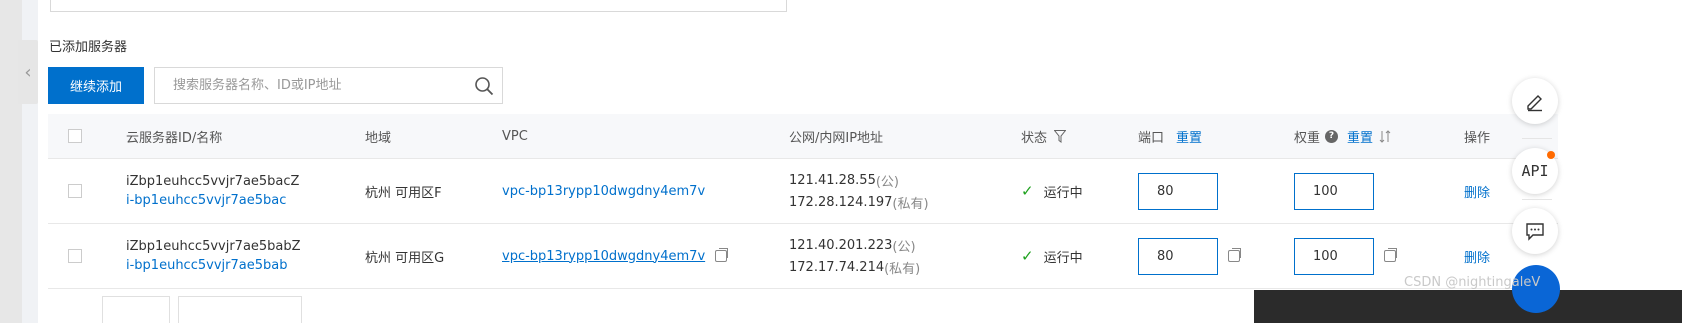  Describe the element at coordinates (515, 136) in the screenshot. I see `col-vpc: VPC` at that location.